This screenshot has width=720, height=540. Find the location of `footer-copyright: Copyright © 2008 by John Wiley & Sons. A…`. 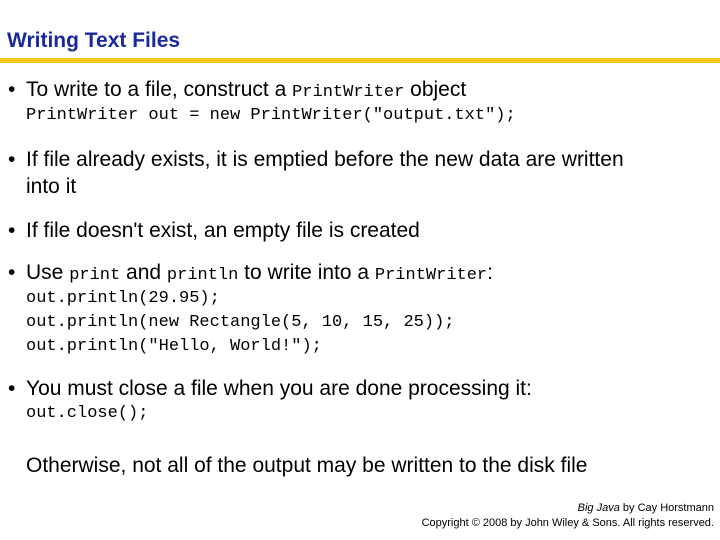

footer-copyright: Copyright © 2008 by John Wiley & Sons. A… is located at coordinates (567, 523).